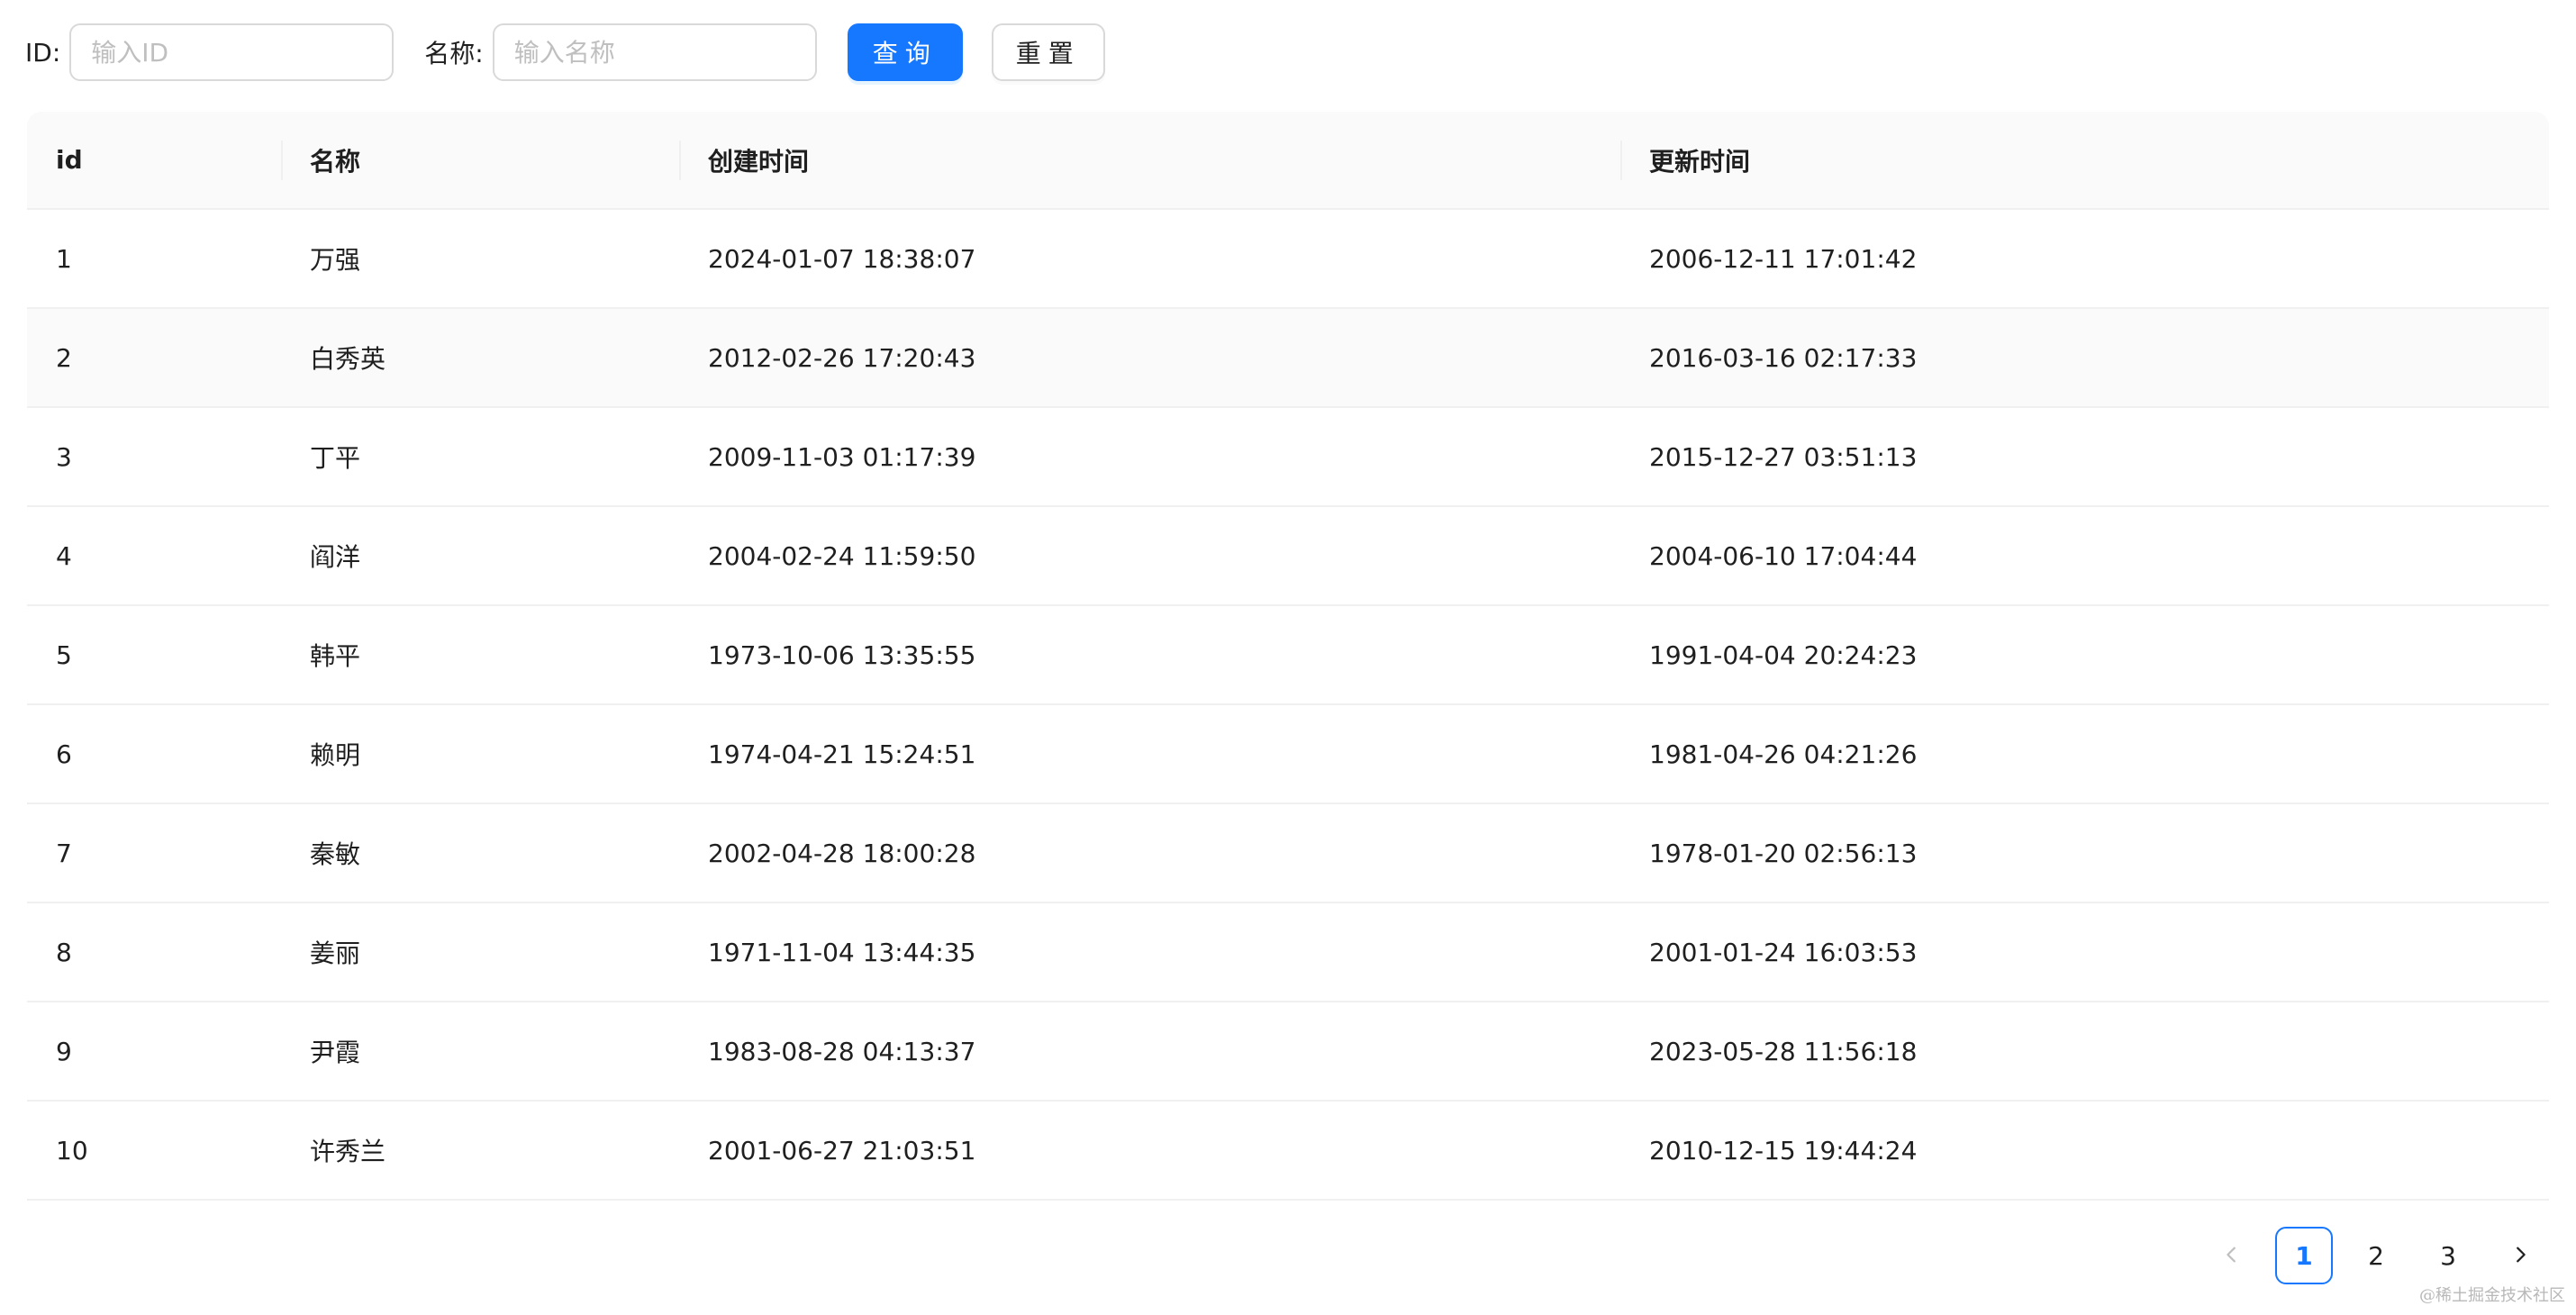  Describe the element at coordinates (43, 52) in the screenshot. I see `id-label: ID:` at that location.